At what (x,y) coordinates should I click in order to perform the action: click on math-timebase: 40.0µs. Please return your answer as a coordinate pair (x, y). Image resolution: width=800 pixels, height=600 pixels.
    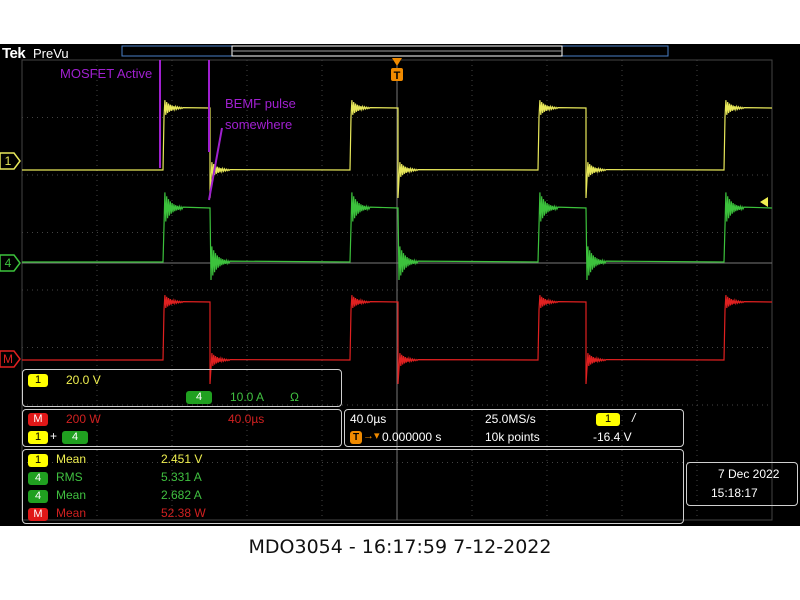
    Looking at the image, I should click on (246, 419).